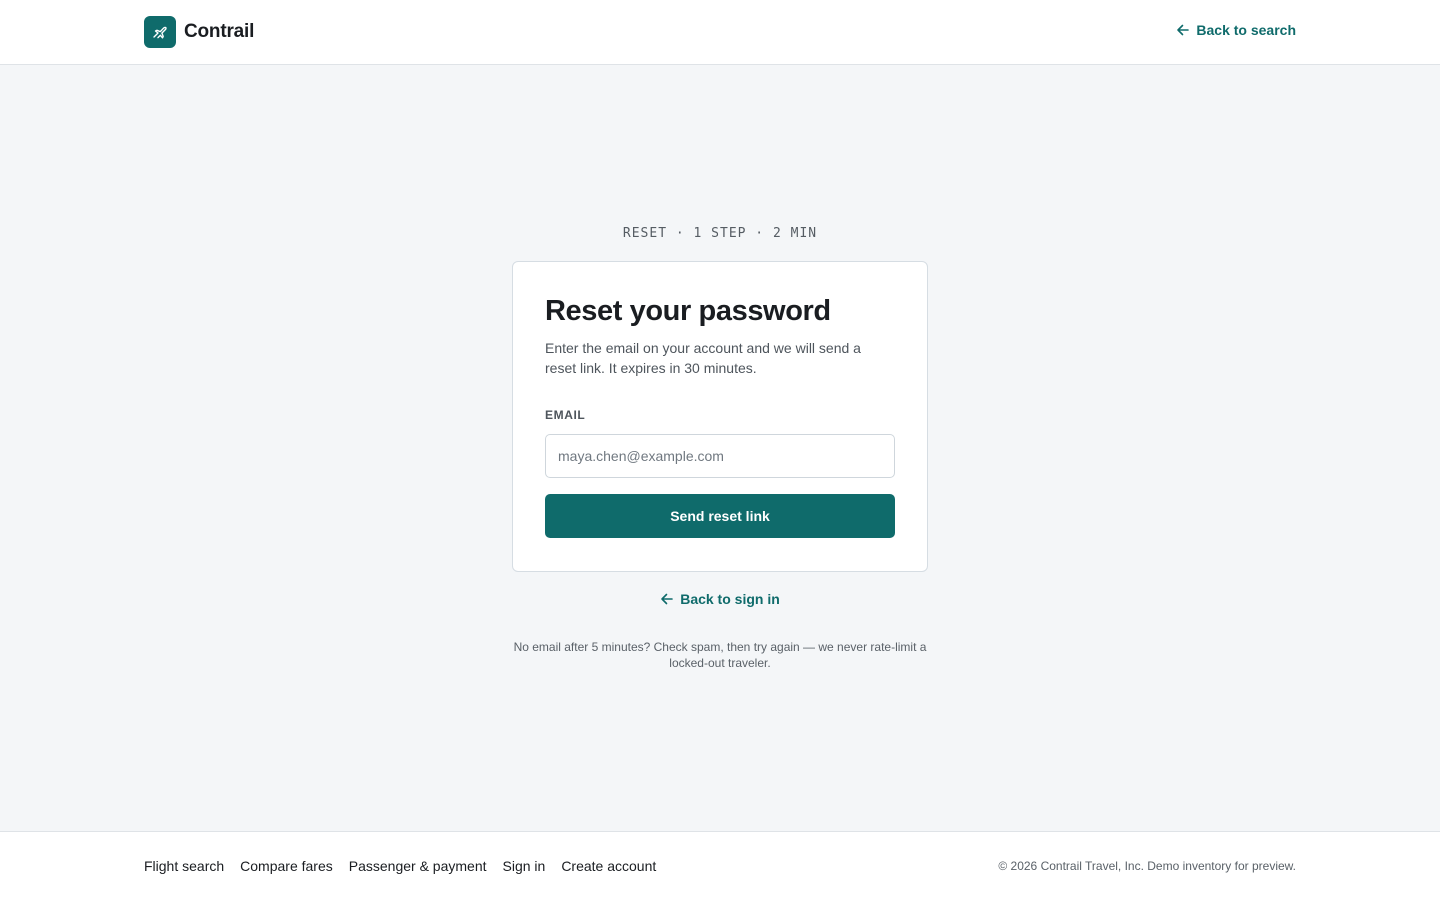 This screenshot has height=900, width=1440. I want to click on back-to-sign-in-link: Back to sign in, so click(720, 599).